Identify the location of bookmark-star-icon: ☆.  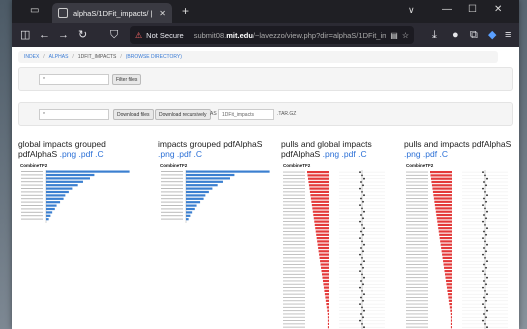
(405, 35).